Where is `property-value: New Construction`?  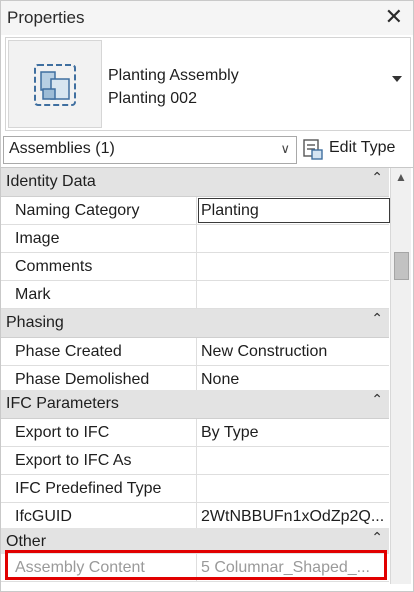
property-value: New Construction is located at coordinates (293, 351).